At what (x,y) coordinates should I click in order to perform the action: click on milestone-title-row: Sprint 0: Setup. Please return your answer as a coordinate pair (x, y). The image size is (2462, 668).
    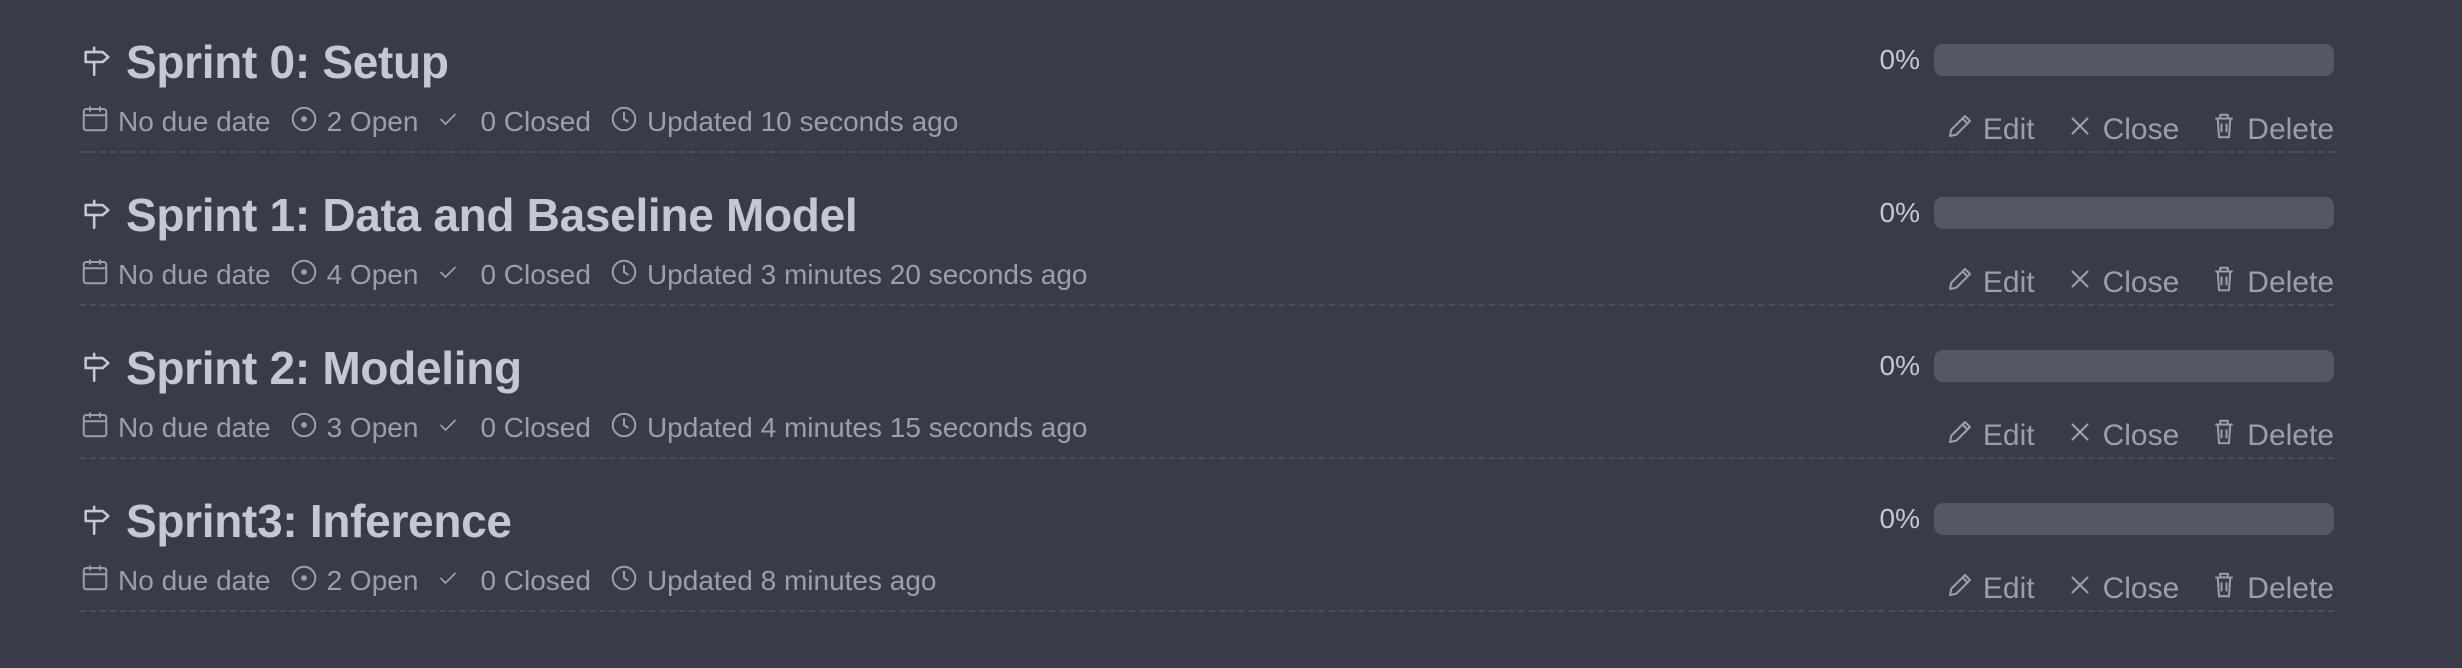
    Looking at the image, I should click on (264, 62).